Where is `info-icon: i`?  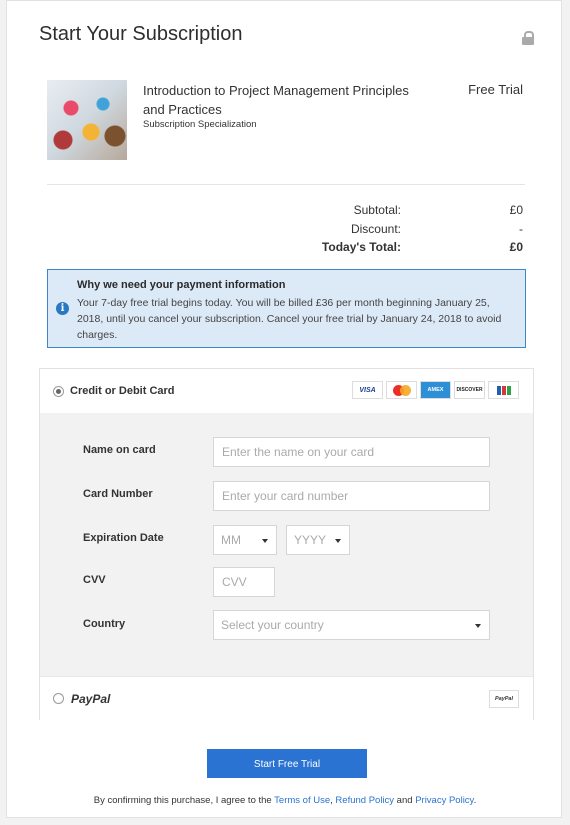
info-icon: i is located at coordinates (62, 308).